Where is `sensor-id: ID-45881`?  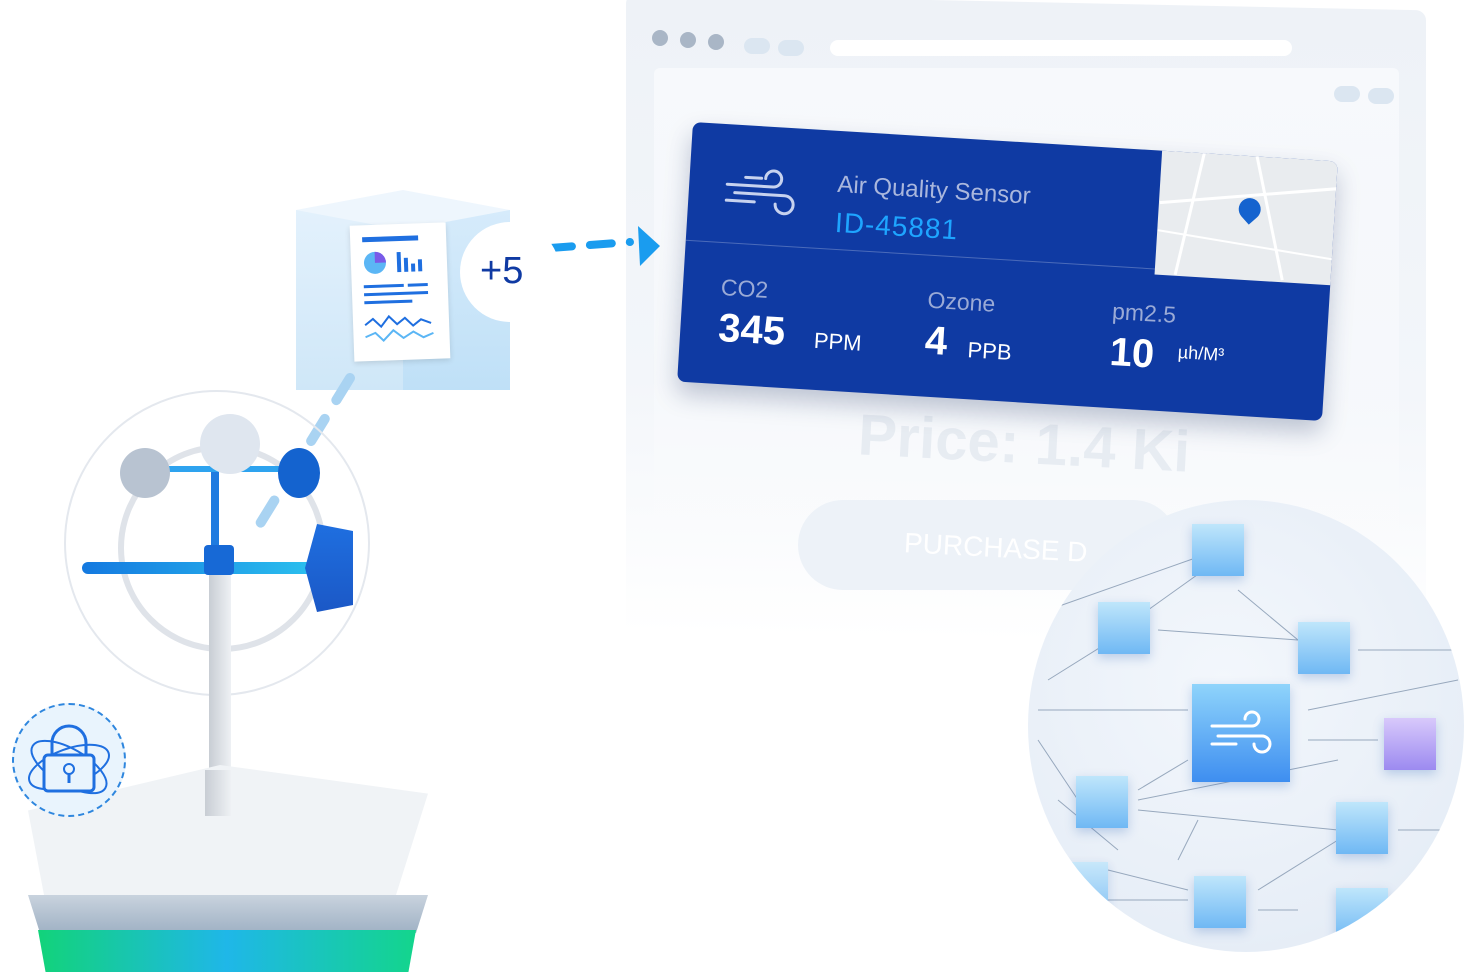
sensor-id: ID-45881 is located at coordinates (896, 226).